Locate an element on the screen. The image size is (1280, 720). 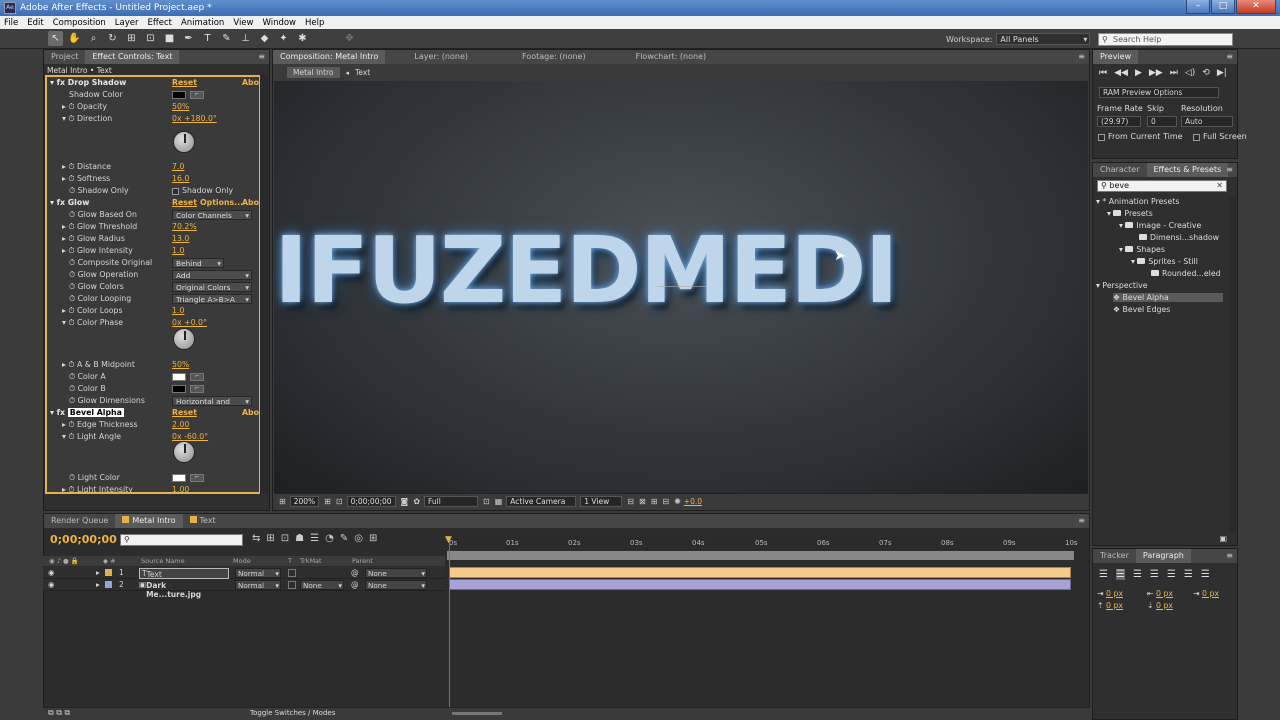
show-channel-icon: ✿ is located at coordinates (416, 501).